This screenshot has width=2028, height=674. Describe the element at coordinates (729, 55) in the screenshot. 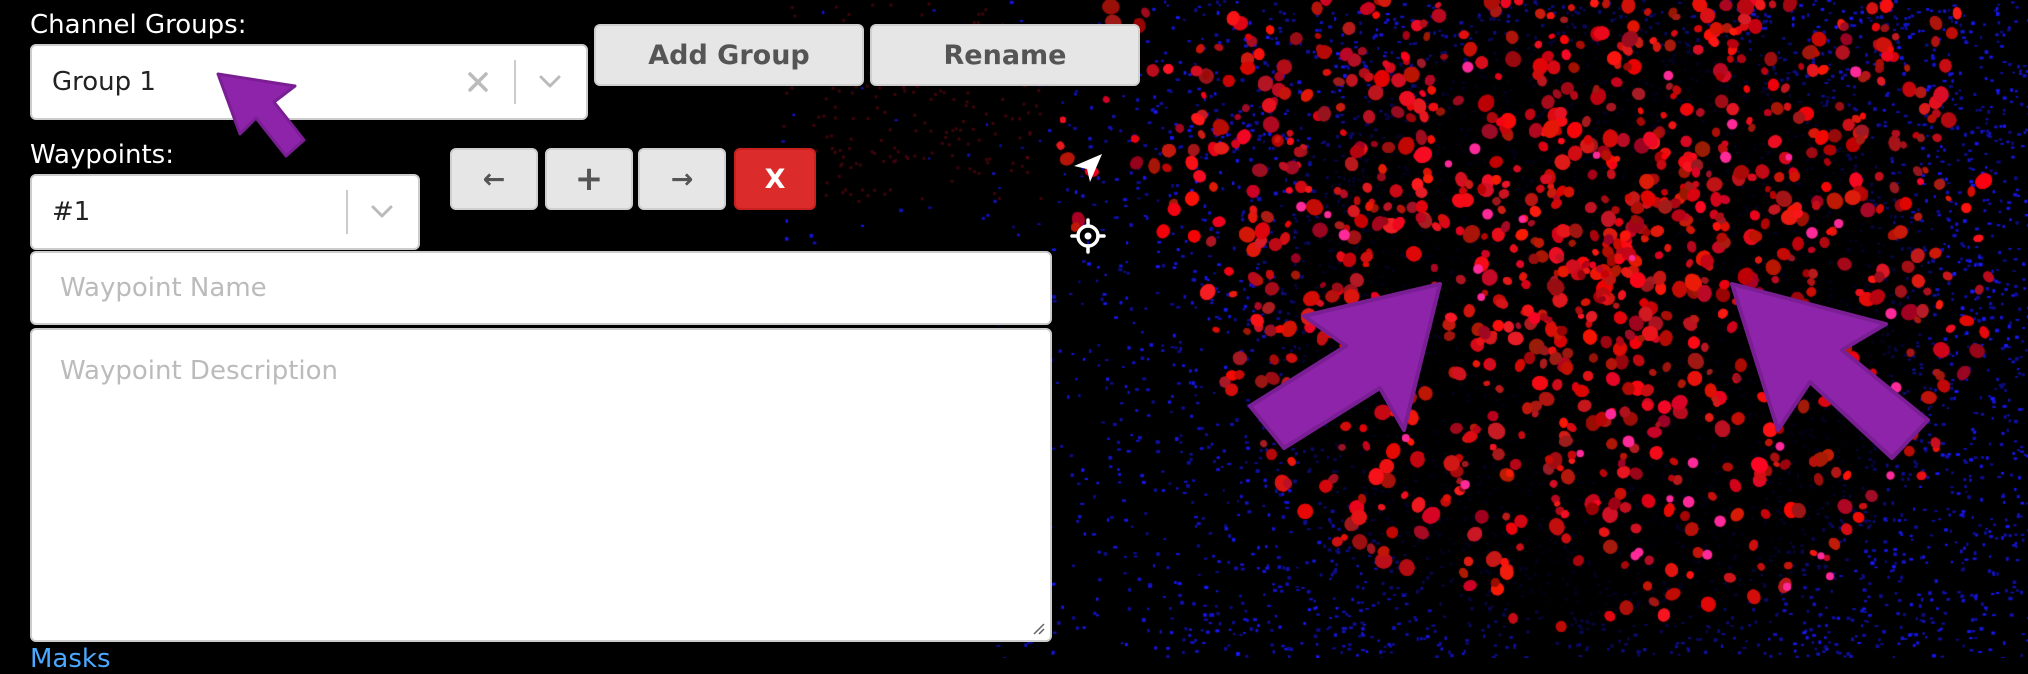

I see `add-group-button: Add Group` at that location.